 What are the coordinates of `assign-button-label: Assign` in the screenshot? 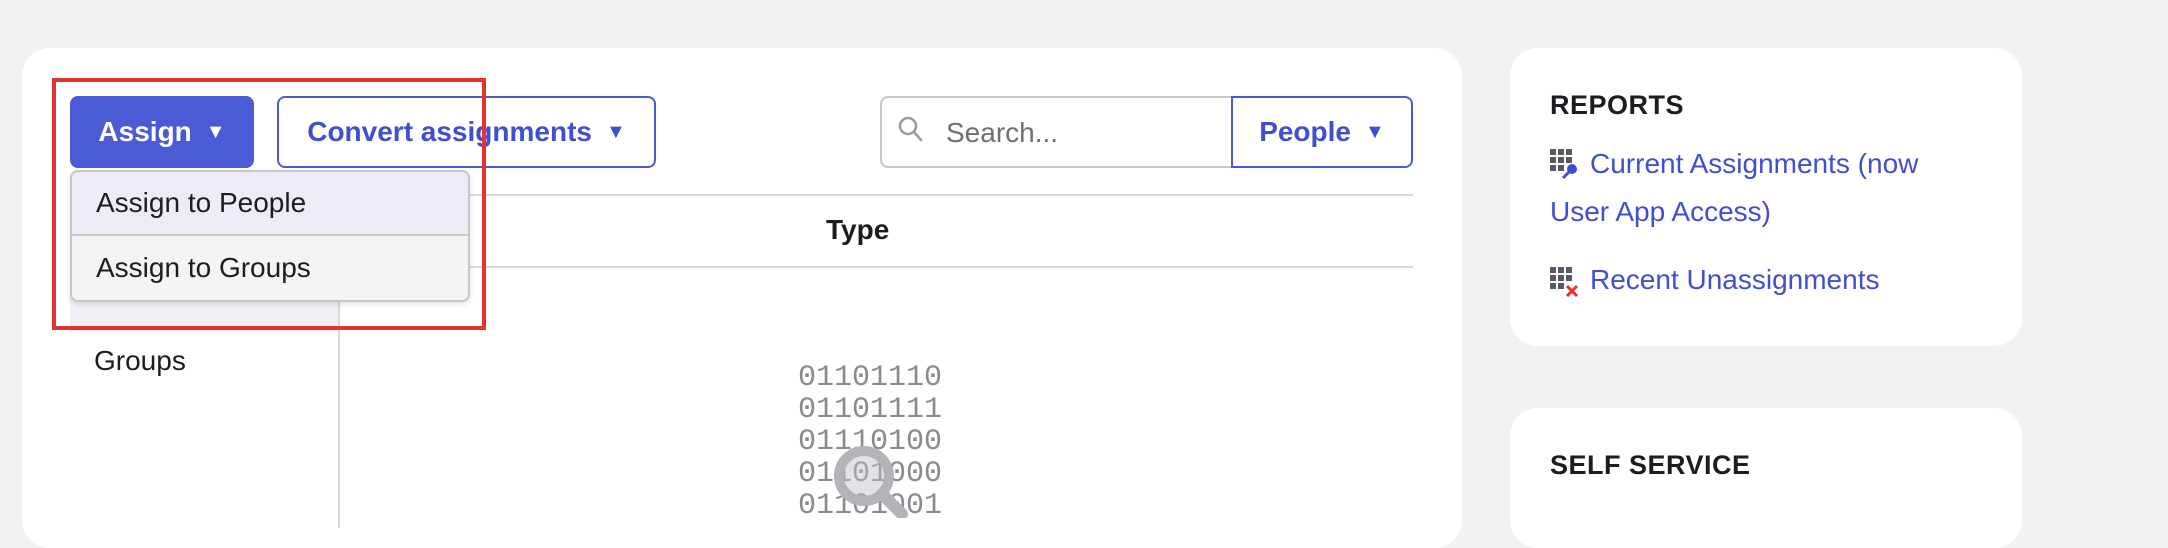 It's located at (145, 131).